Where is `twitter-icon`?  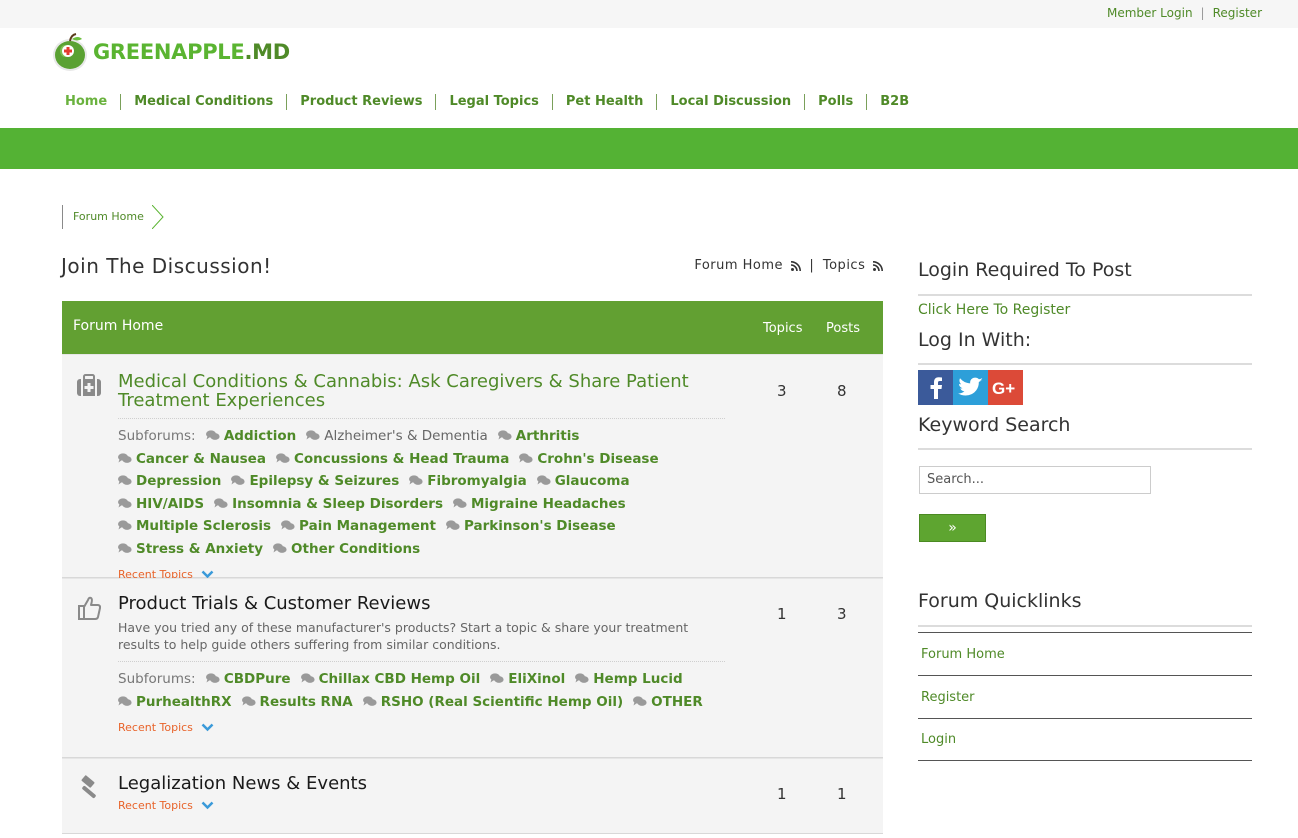
twitter-icon is located at coordinates (970, 387).